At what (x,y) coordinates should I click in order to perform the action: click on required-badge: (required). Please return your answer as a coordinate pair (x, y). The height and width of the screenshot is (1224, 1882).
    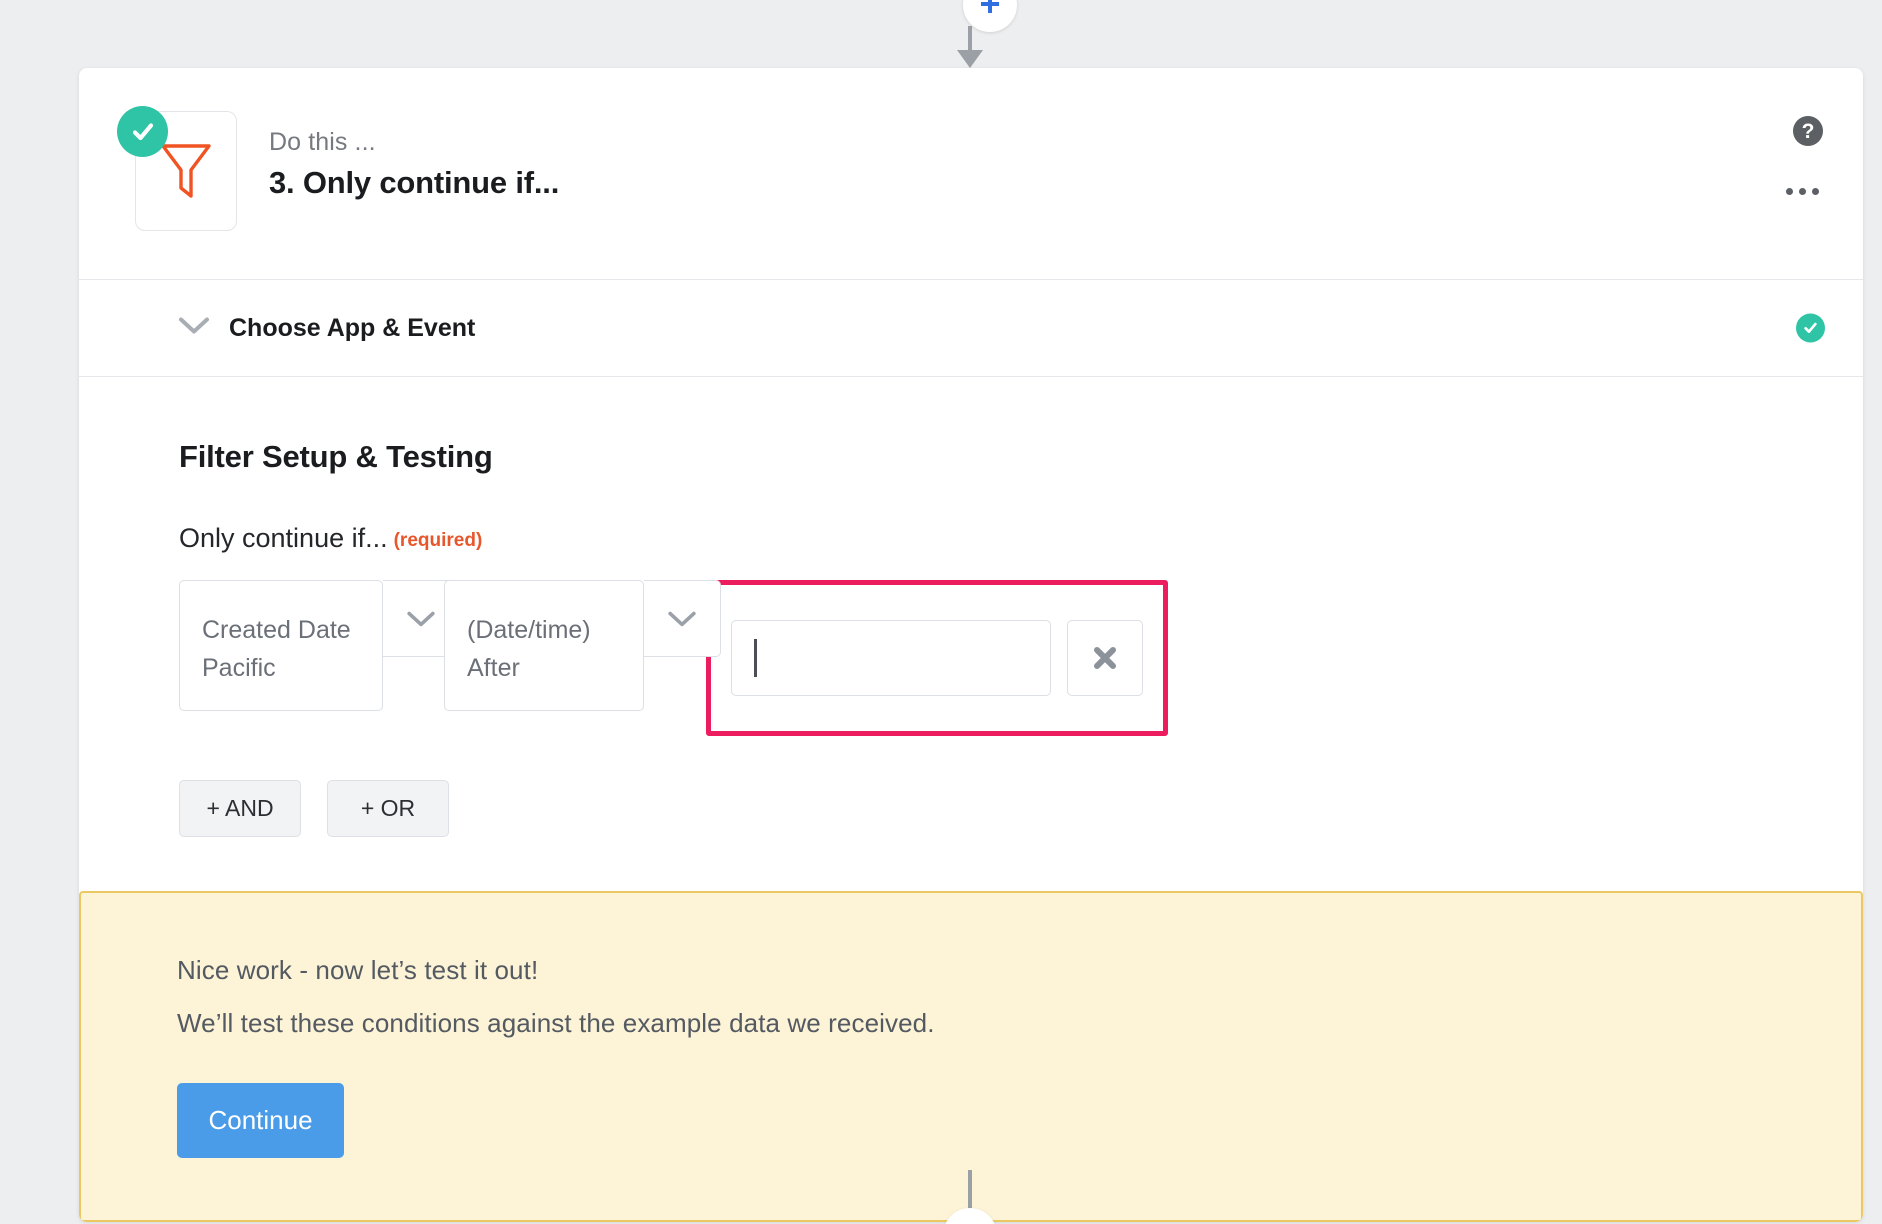
    Looking at the image, I should click on (438, 540).